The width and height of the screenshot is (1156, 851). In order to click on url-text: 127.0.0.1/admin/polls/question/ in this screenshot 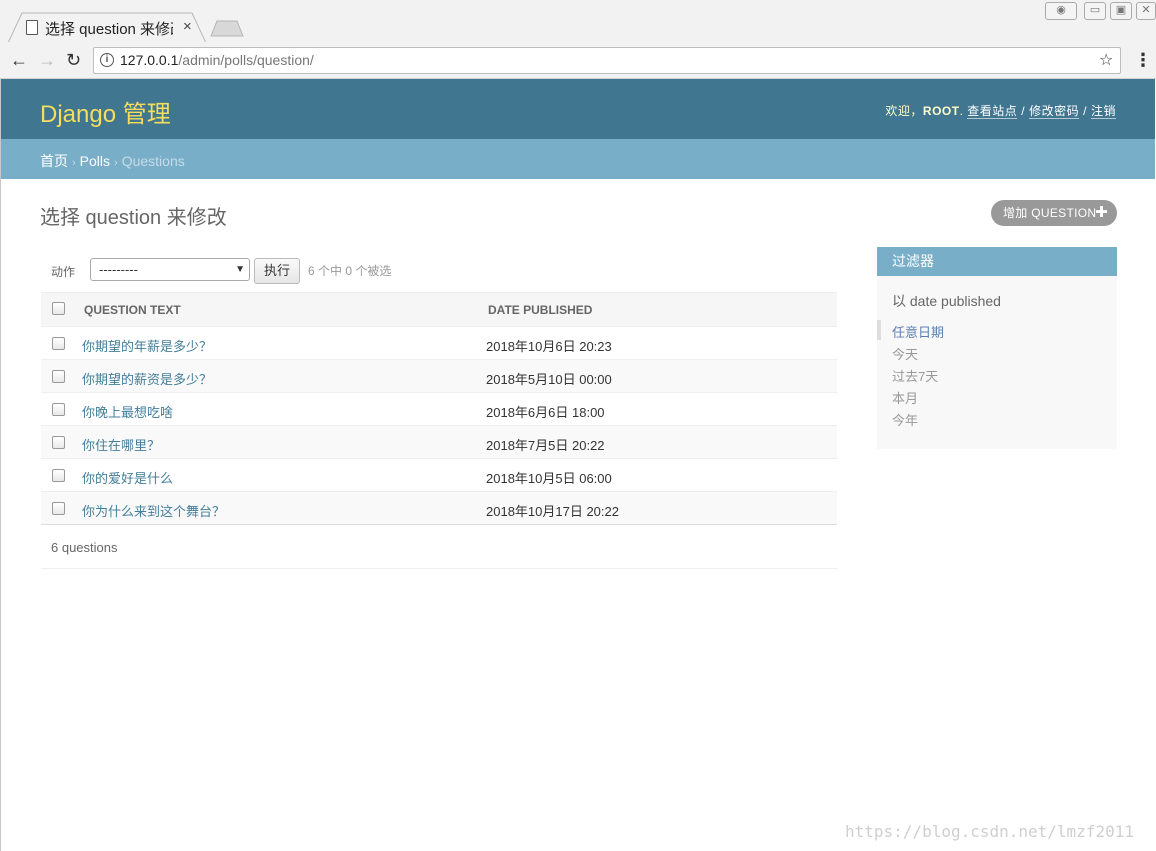, I will do `click(217, 60)`.